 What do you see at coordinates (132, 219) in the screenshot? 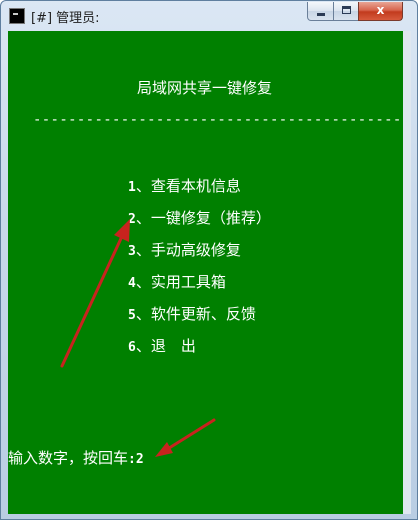
I see `menu-item-number: 2` at bounding box center [132, 219].